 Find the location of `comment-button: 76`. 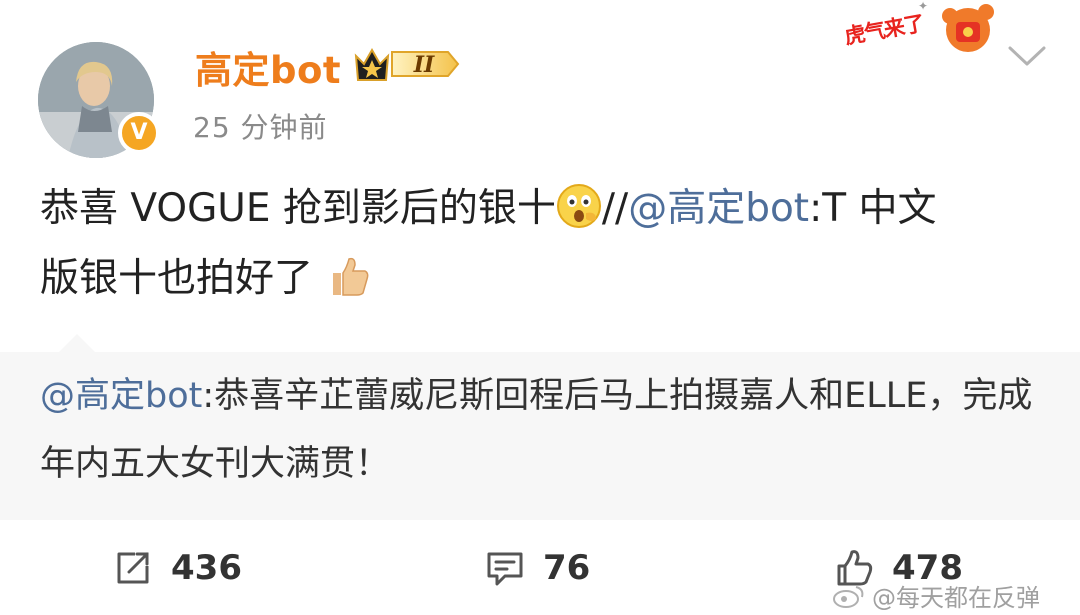

comment-button: 76 is located at coordinates (537, 568).